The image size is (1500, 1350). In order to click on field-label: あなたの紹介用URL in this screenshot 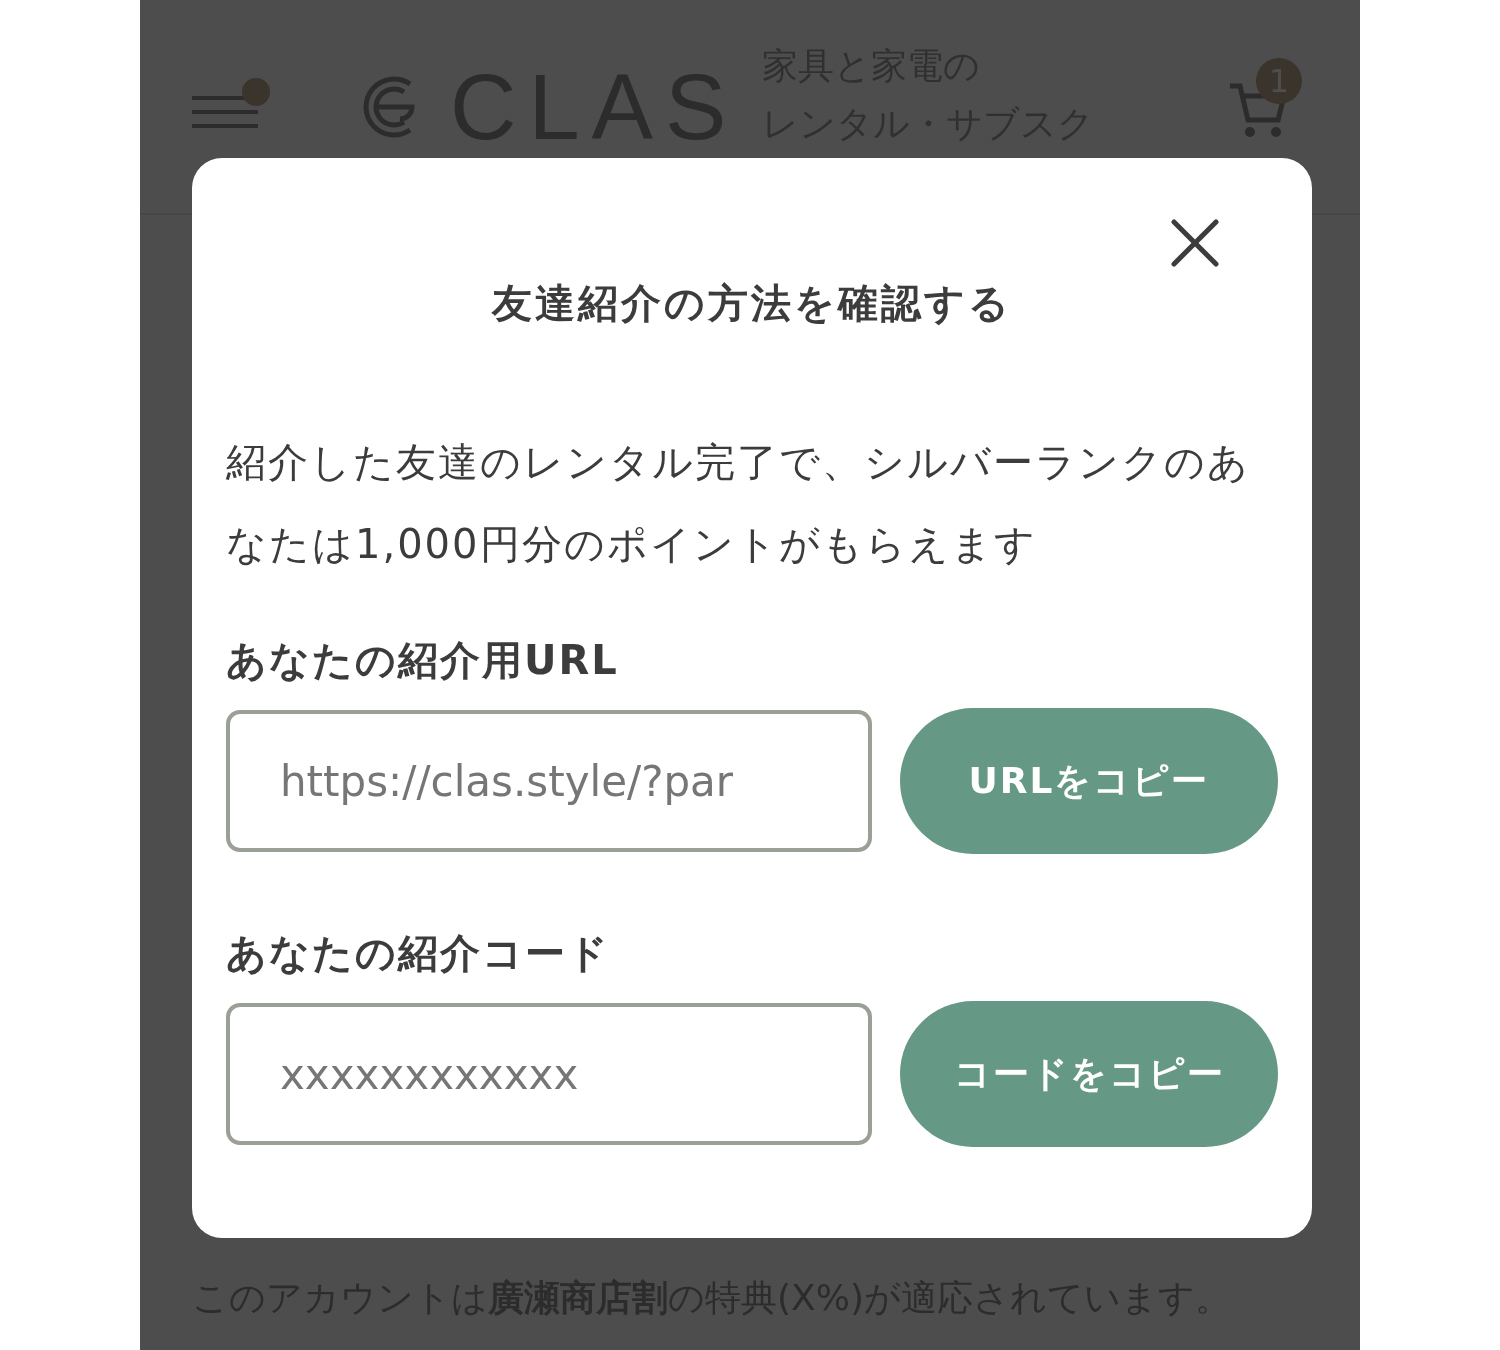, I will do `click(423, 660)`.